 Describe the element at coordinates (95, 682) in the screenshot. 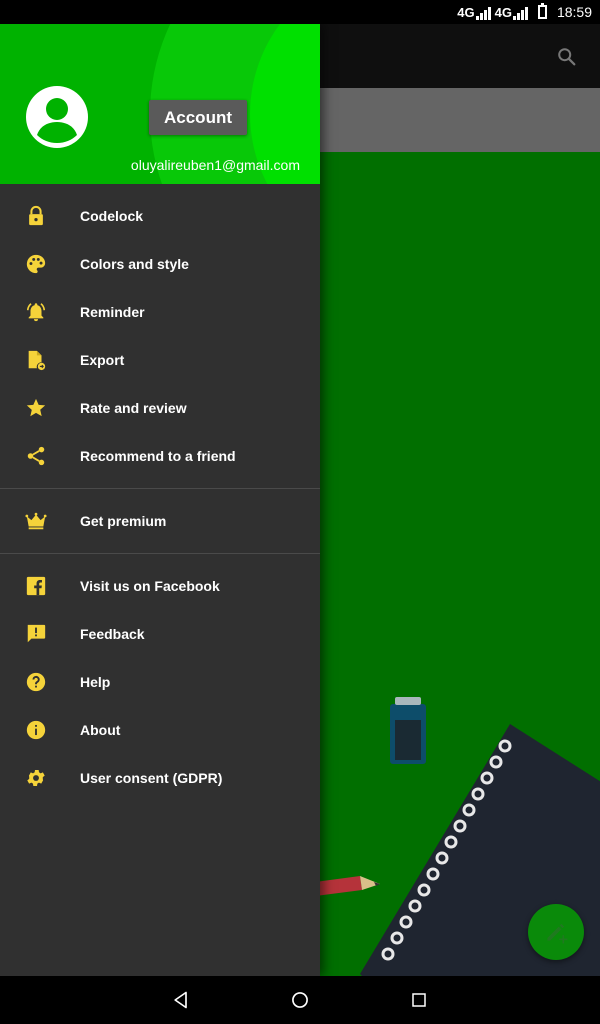

I see `menu-item-label: Help` at that location.